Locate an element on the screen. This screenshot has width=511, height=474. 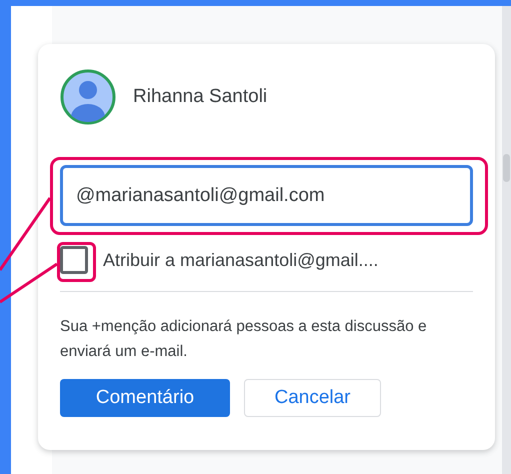
comment-button: Comentário is located at coordinates (145, 398).